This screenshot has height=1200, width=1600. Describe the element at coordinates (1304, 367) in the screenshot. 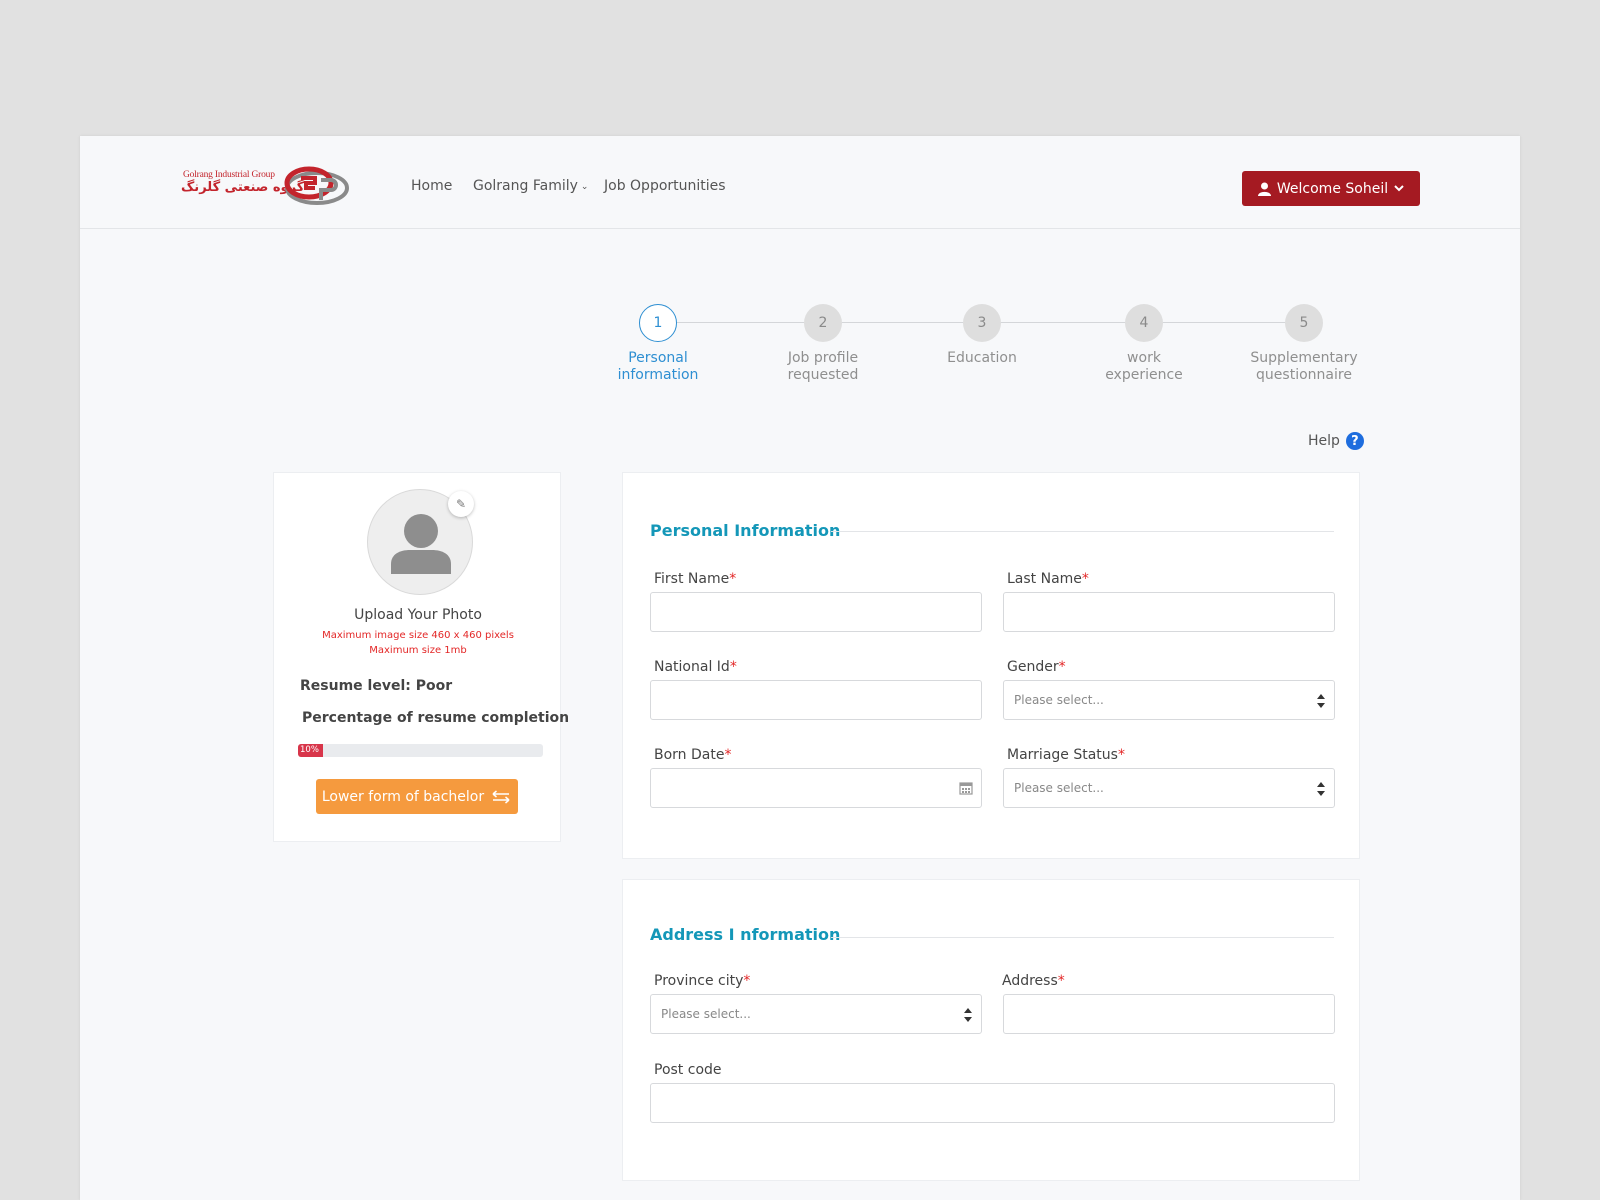

I see `step-5-label: Supplementary questionnaire` at that location.